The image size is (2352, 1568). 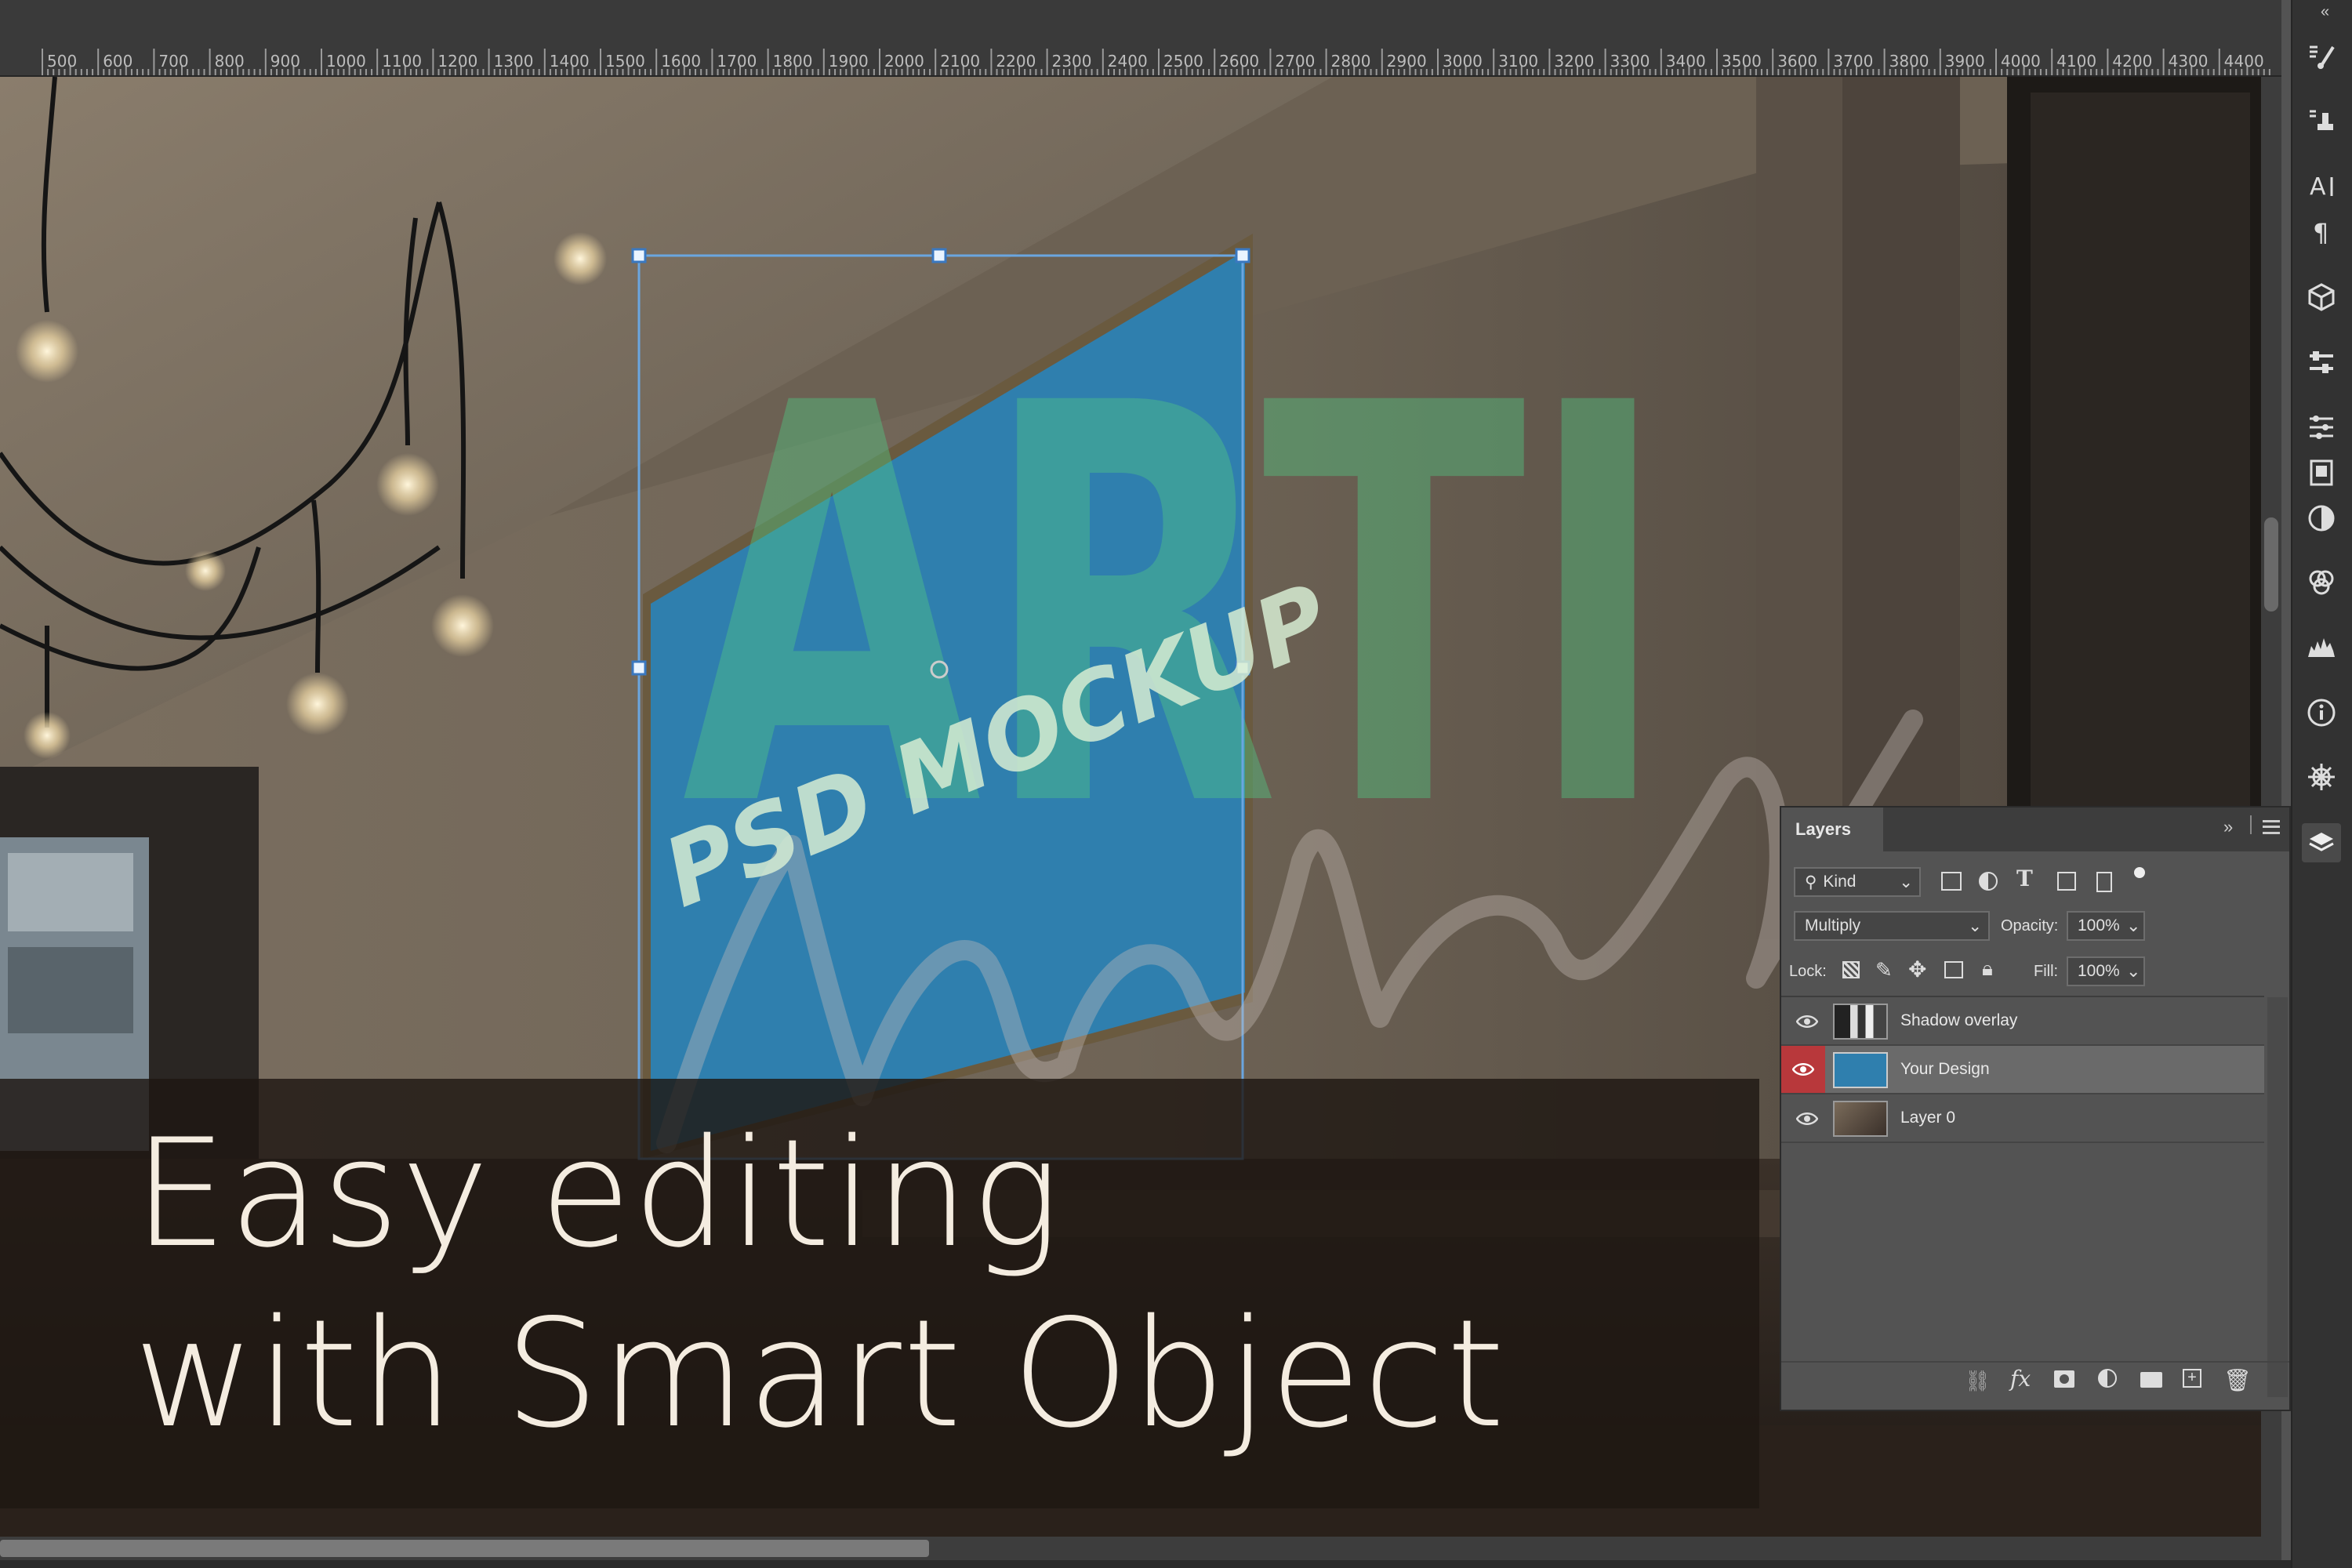 I want to click on layer-name: Your Design, so click(x=1945, y=1069).